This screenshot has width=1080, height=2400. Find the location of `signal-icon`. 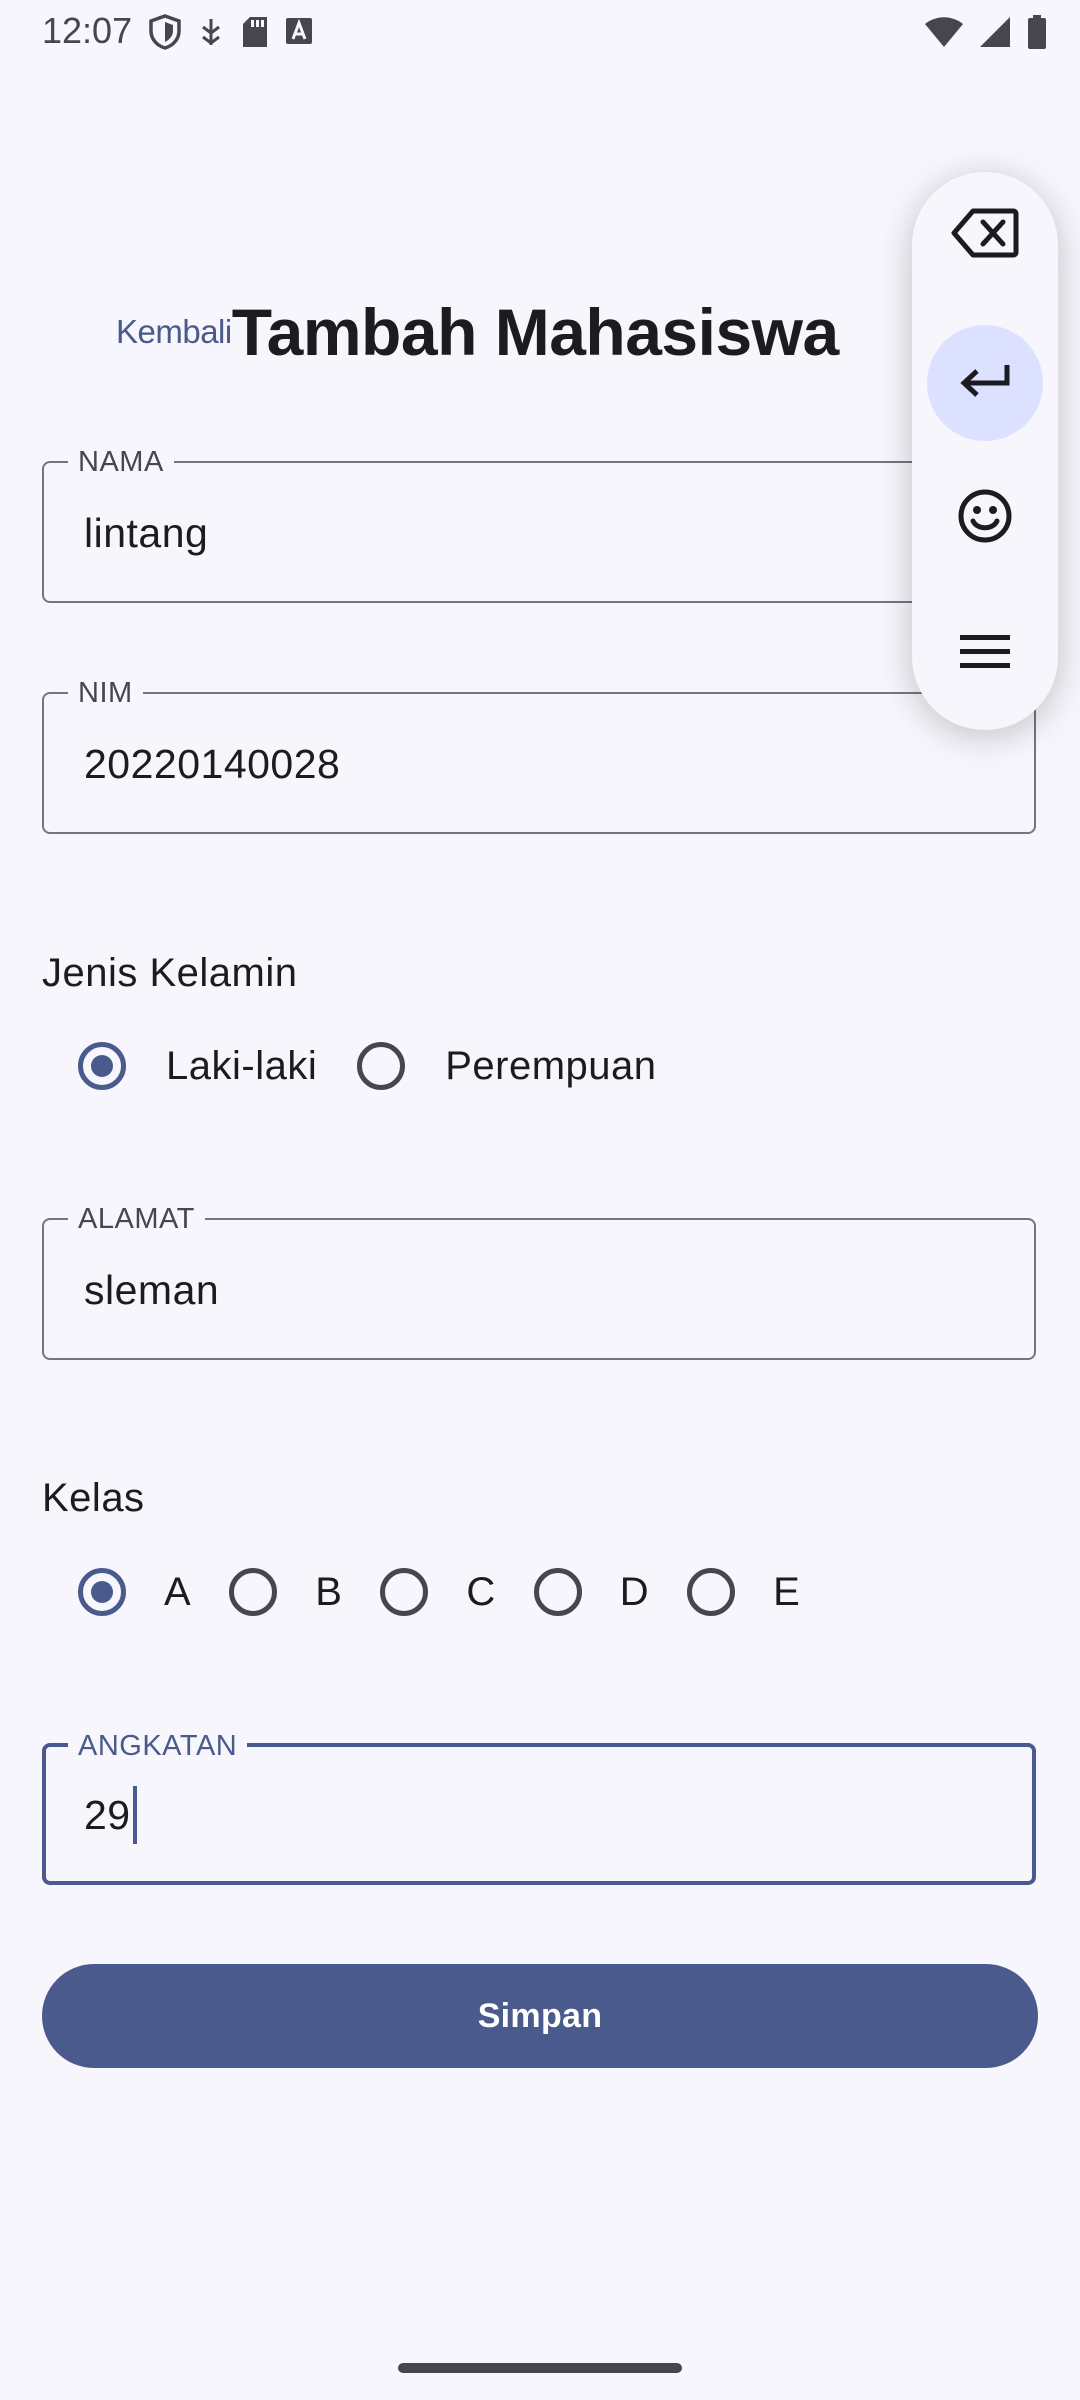

signal-icon is located at coordinates (995, 34).